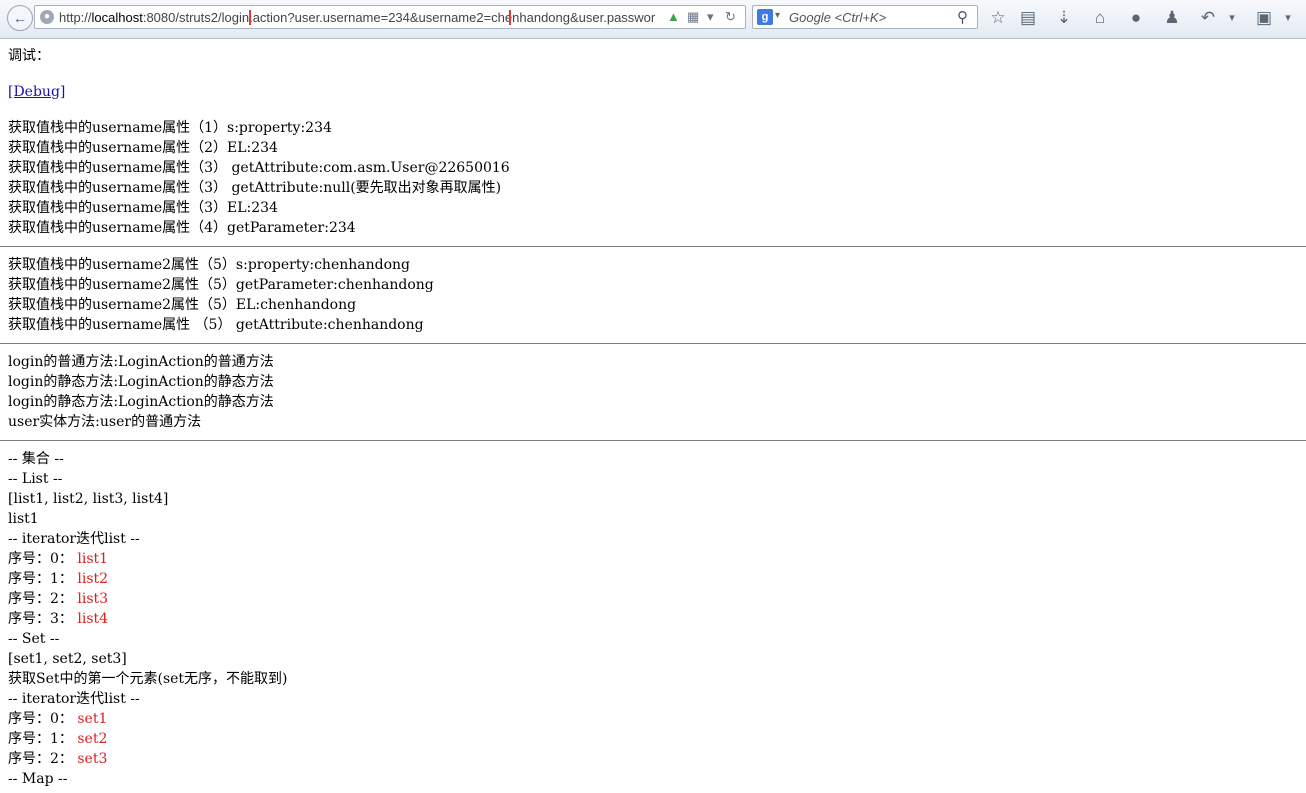 This screenshot has width=1306, height=793. What do you see at coordinates (43, 619) in the screenshot?
I see `item-label: 序号：3：` at bounding box center [43, 619].